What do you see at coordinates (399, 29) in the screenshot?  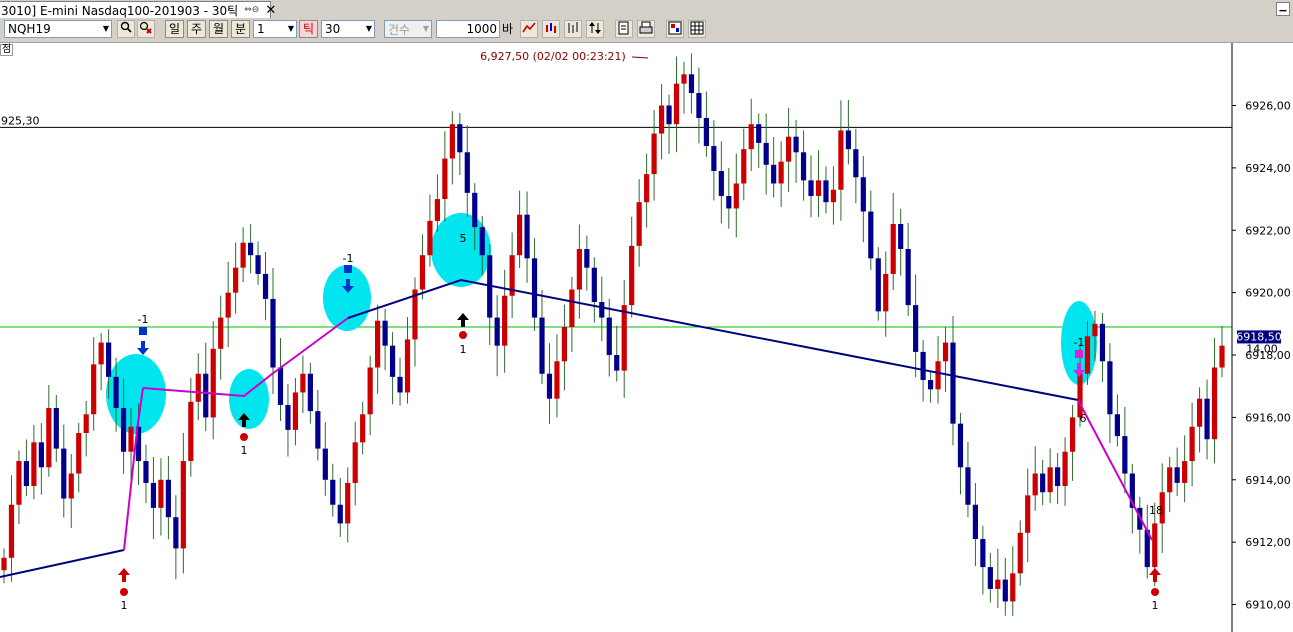 I see `count-label: 건수` at bounding box center [399, 29].